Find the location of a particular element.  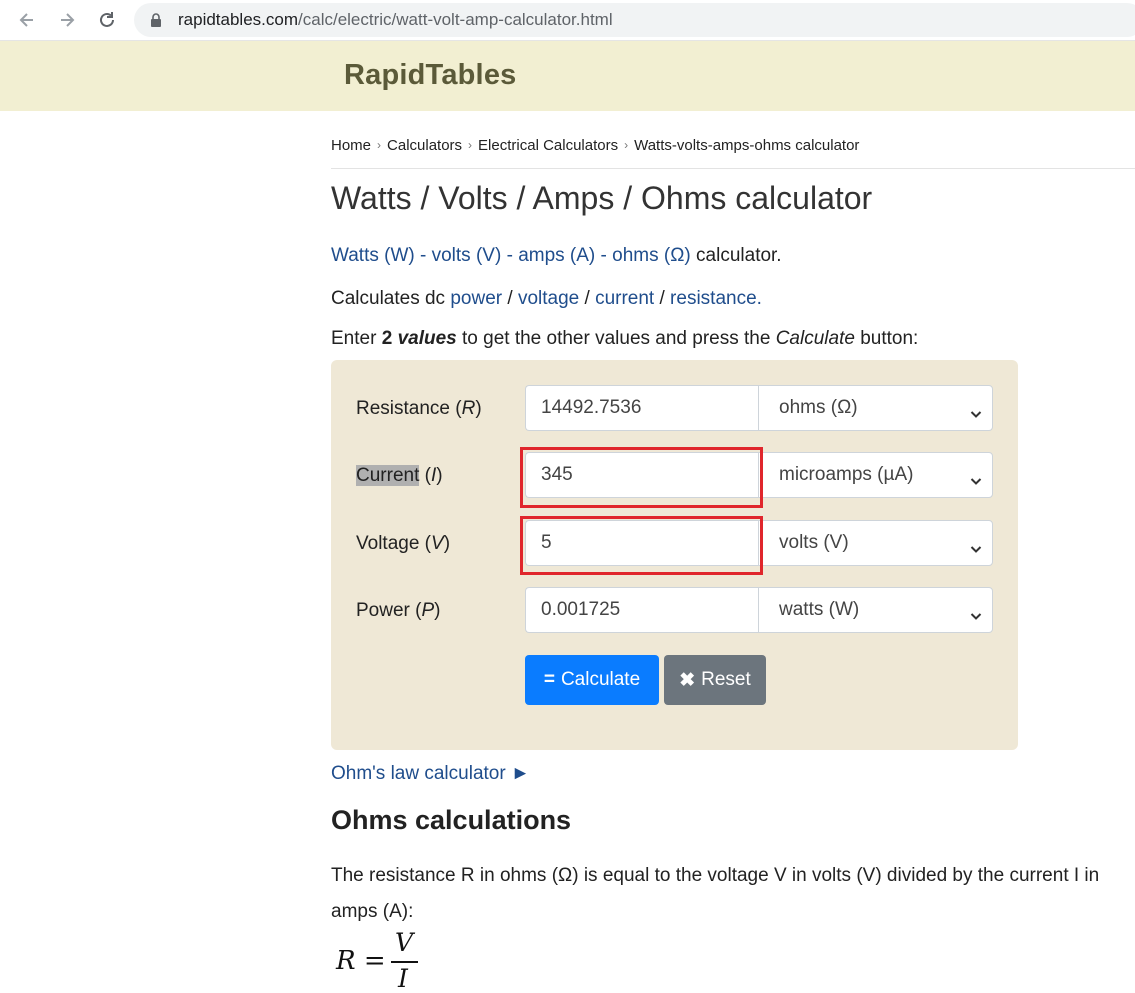

voltage-unit-select: volts (V) is located at coordinates (875, 543).